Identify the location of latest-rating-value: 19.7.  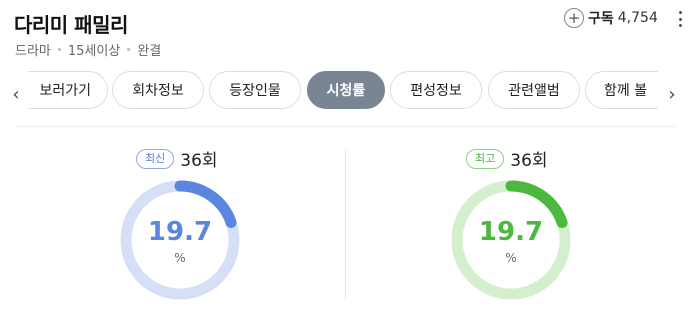
(180, 232).